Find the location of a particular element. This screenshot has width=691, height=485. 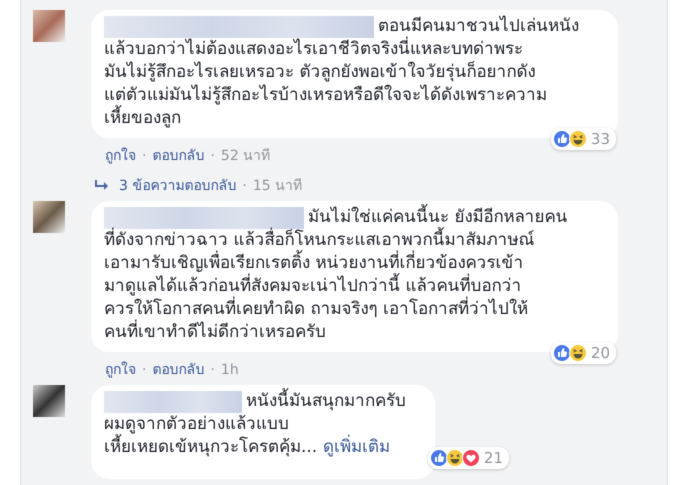

comment-text: แต่ตัวแม่มันไม่รู้สึกอะไรบ้างเหรอหรือดีใจจะได้ดังเพราะความ is located at coordinates (325, 94).